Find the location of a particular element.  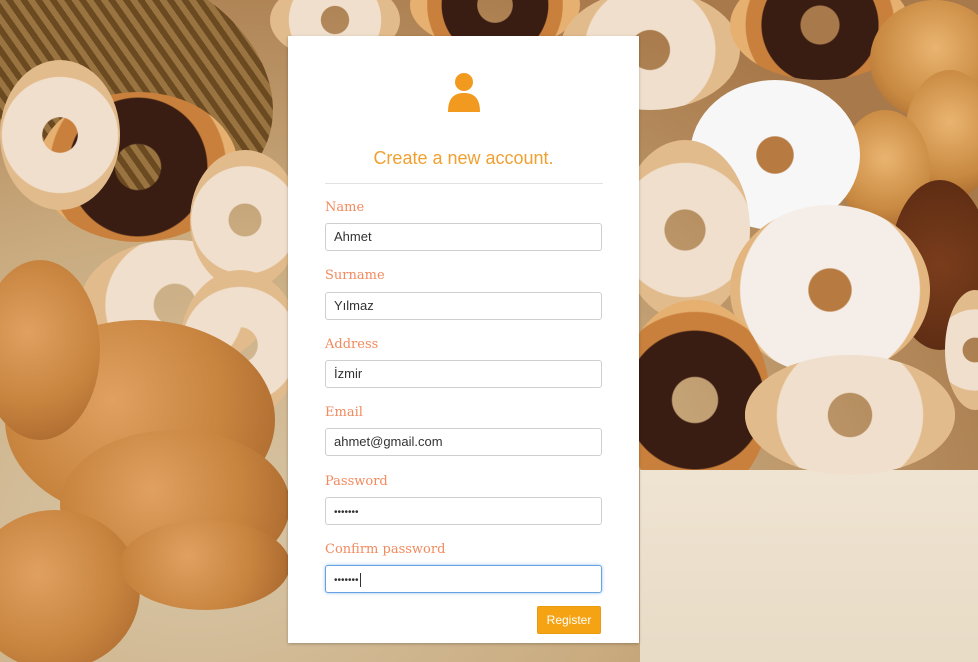

surname-field: Yılmaz is located at coordinates (463, 306).